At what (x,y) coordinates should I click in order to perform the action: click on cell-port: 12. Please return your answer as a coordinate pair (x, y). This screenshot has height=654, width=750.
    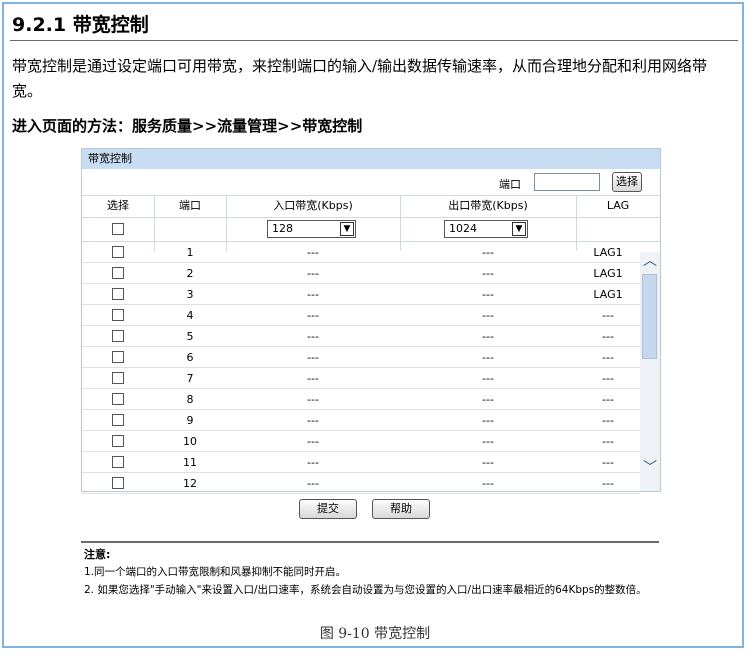
    Looking at the image, I should click on (190, 483).